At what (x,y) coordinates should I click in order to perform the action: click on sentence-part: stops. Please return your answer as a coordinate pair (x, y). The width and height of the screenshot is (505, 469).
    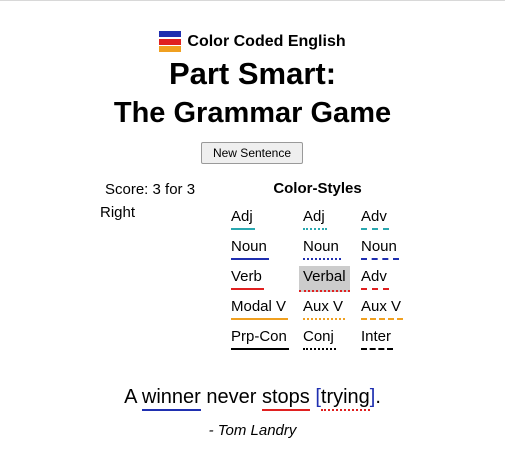
    Looking at the image, I should click on (285, 398).